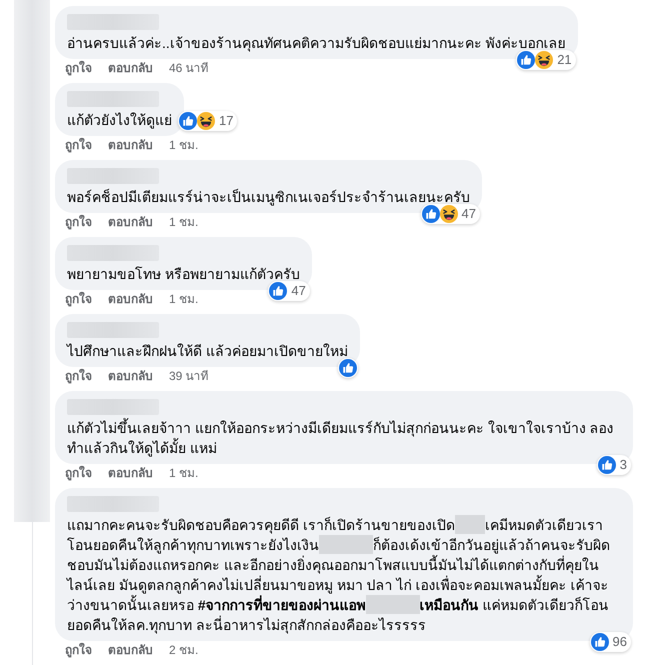 The height and width of the screenshot is (665, 656). Describe the element at coordinates (189, 68) in the screenshot. I see `timestamp-link: 46 นาที` at that location.